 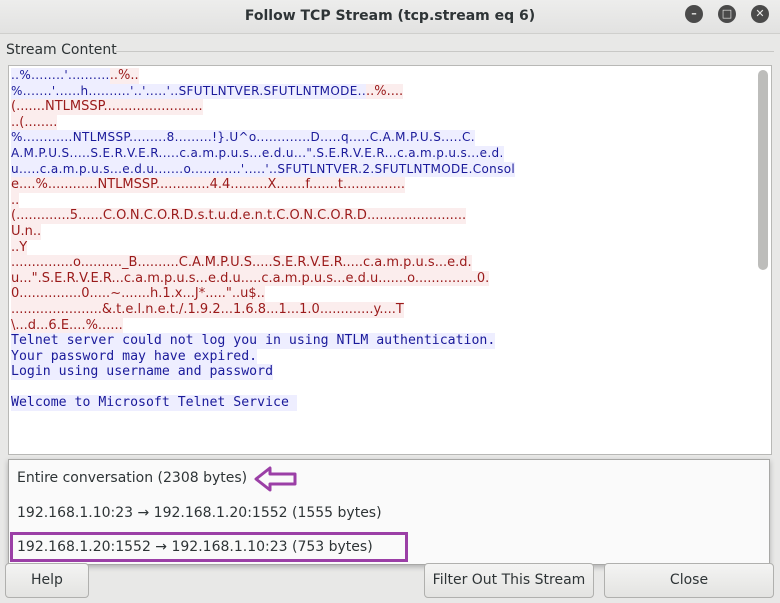 I want to click on stream-line: ..Y, so click(x=383, y=247).